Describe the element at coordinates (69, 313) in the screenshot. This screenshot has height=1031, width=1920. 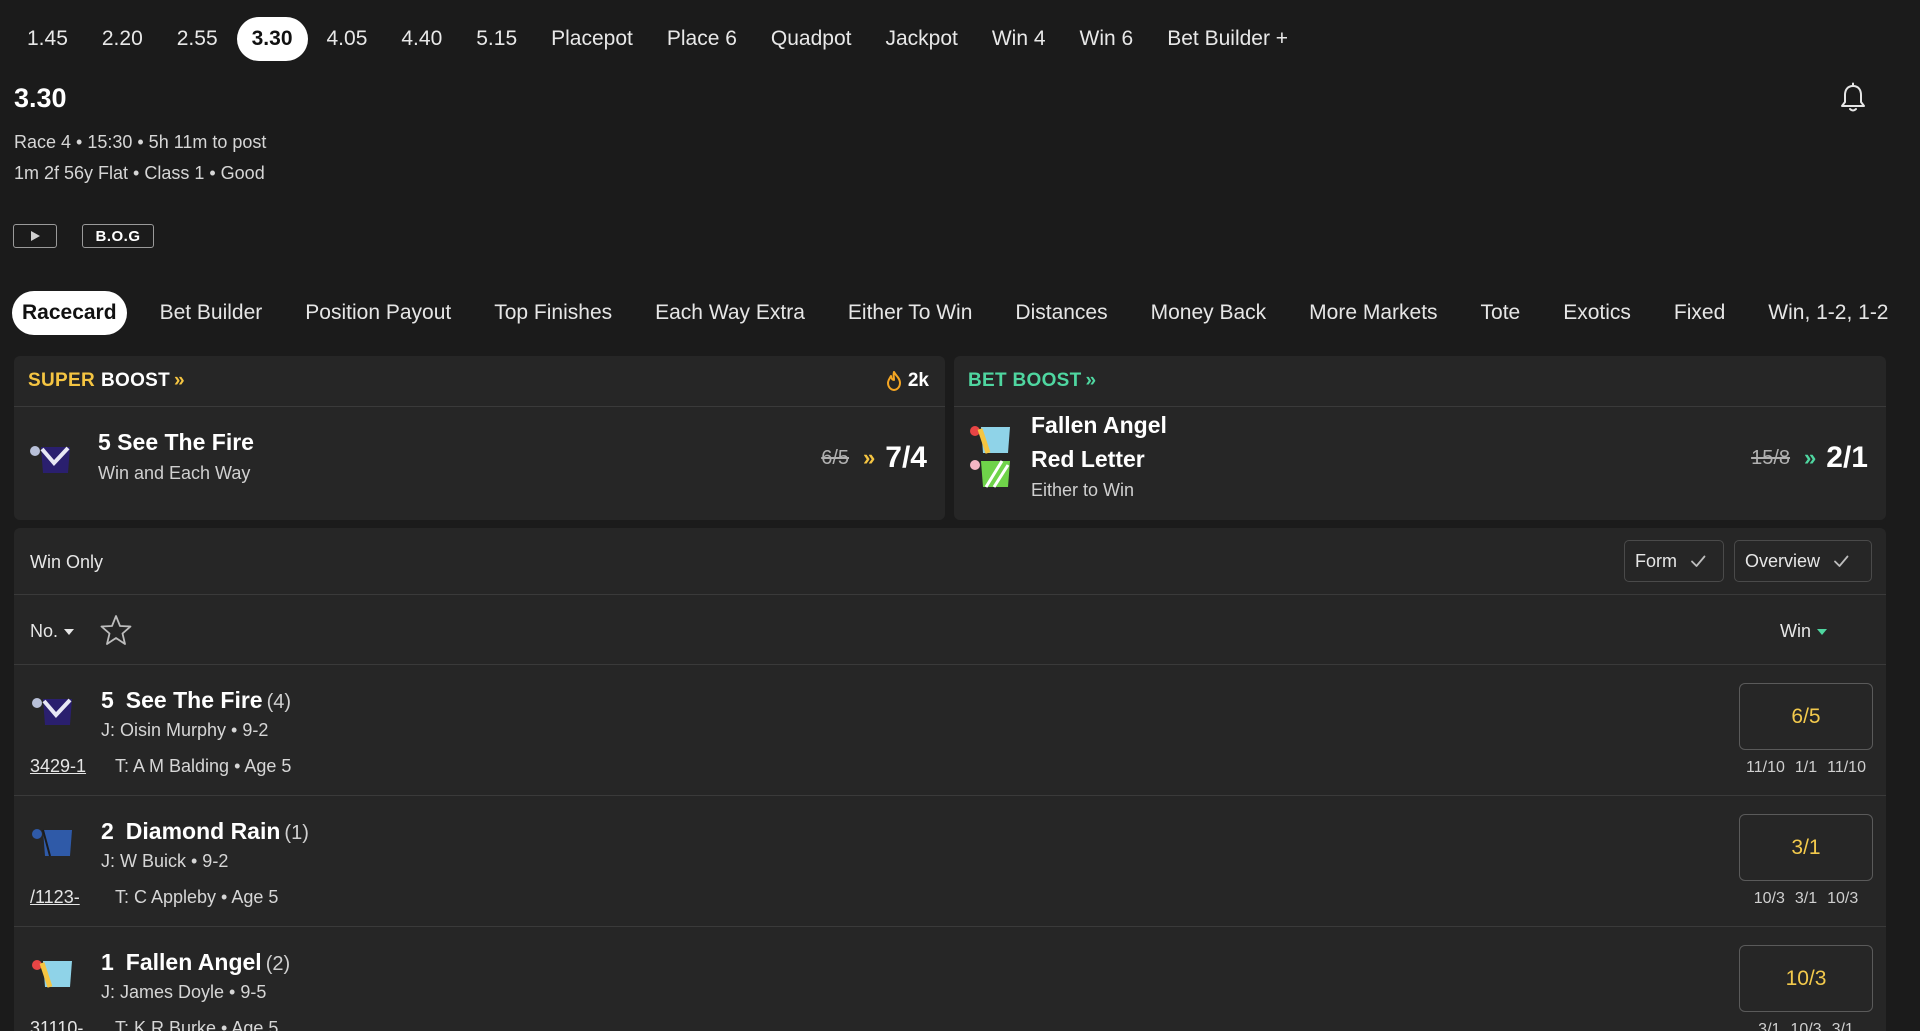
I see `tab-racecard: Racecard` at that location.